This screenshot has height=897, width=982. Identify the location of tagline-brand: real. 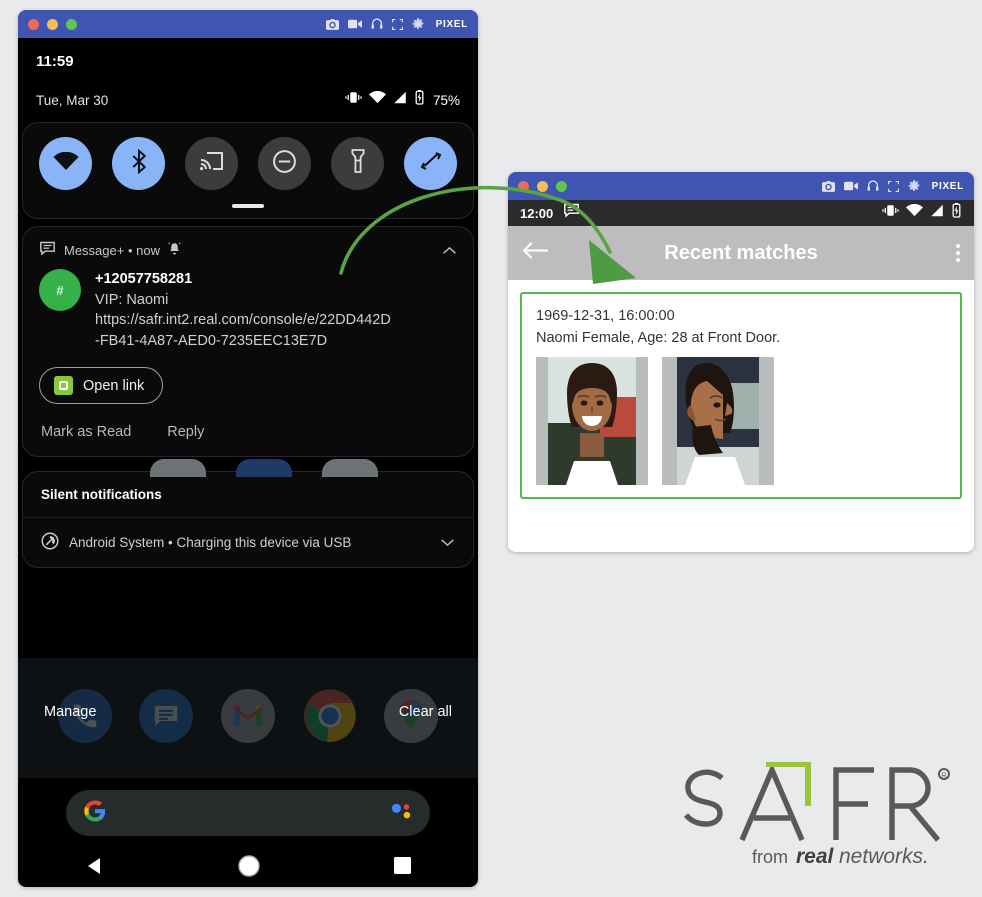
(815, 856).